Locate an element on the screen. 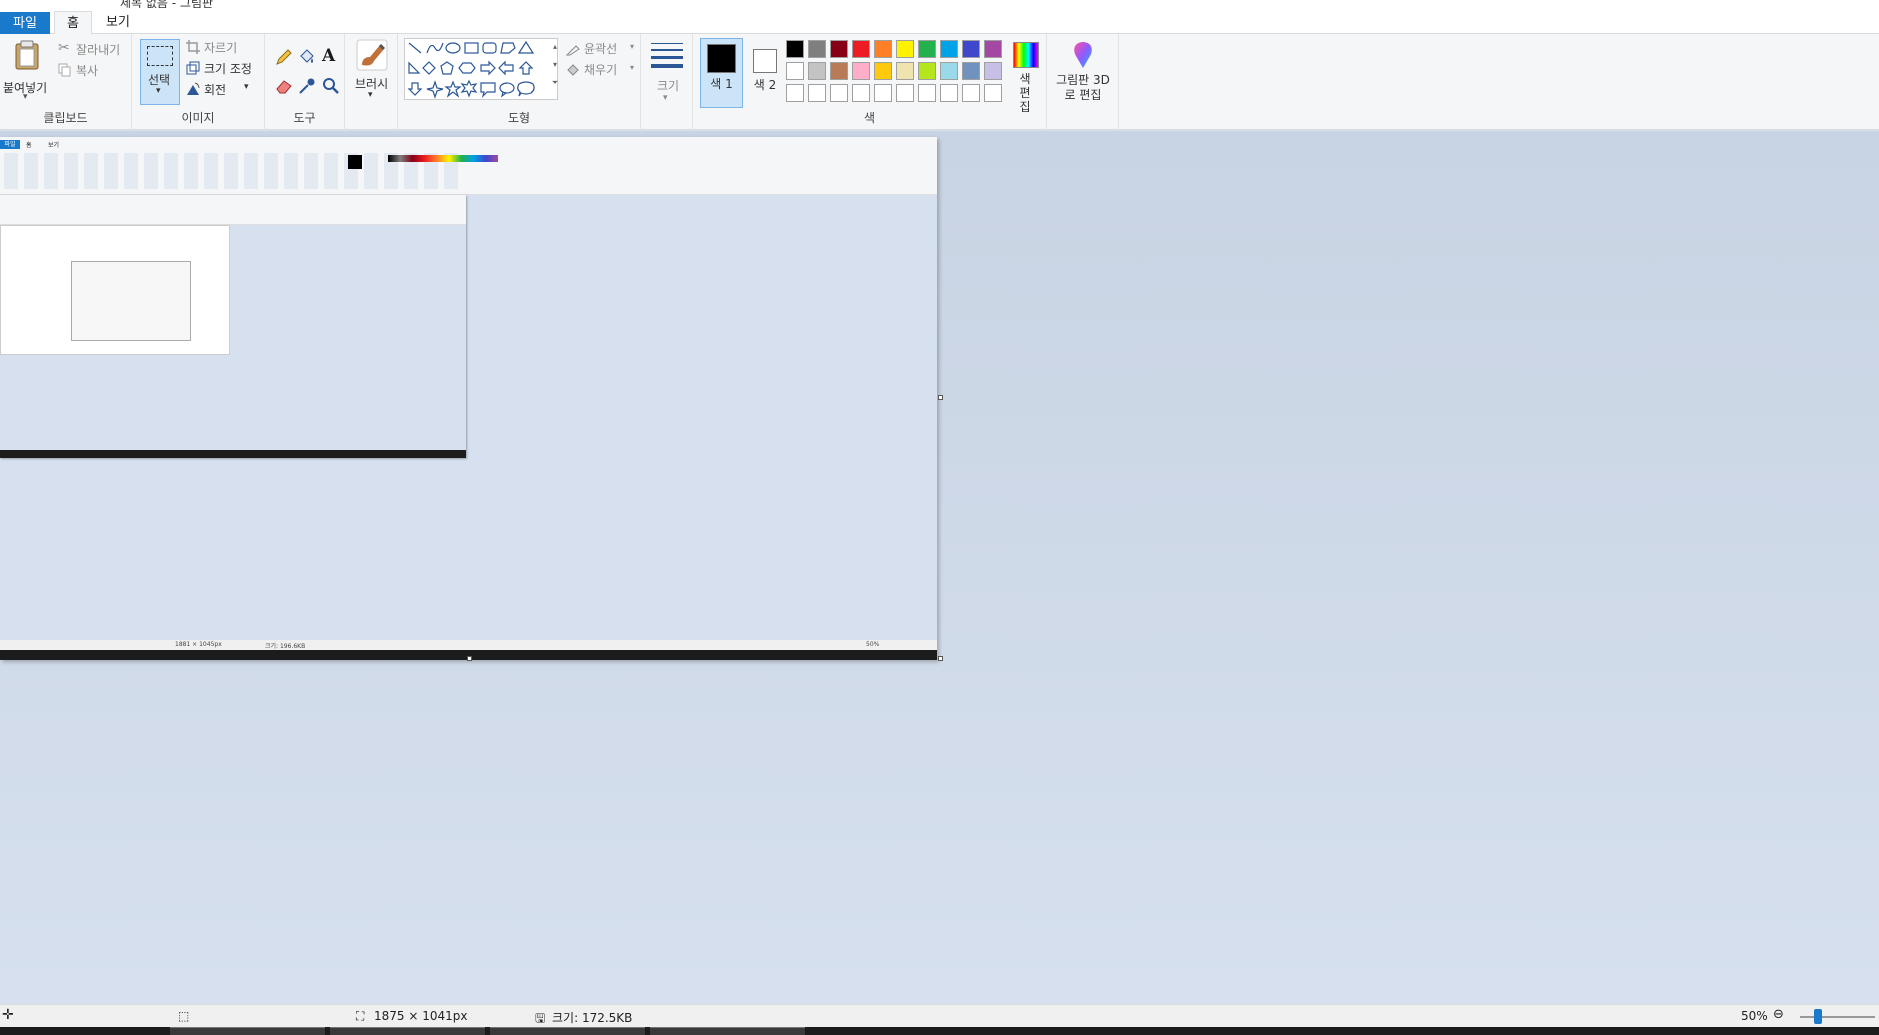 The width and height of the screenshot is (1879, 1035). select-button: 선택 ▾ is located at coordinates (160, 72).